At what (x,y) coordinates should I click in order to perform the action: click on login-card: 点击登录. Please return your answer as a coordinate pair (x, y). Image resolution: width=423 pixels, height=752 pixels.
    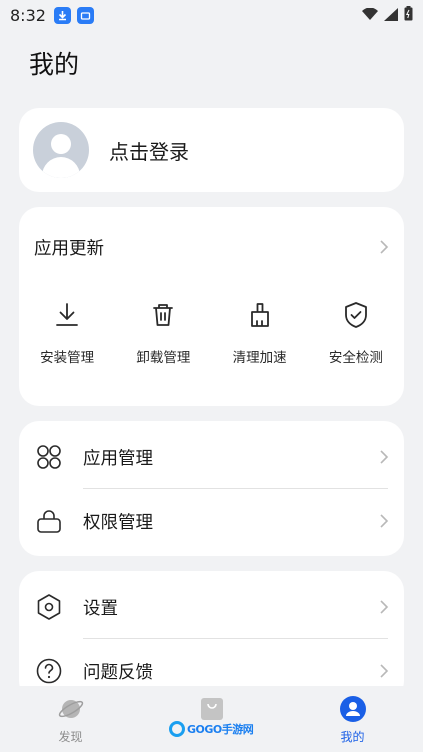
    Looking at the image, I should click on (211, 150).